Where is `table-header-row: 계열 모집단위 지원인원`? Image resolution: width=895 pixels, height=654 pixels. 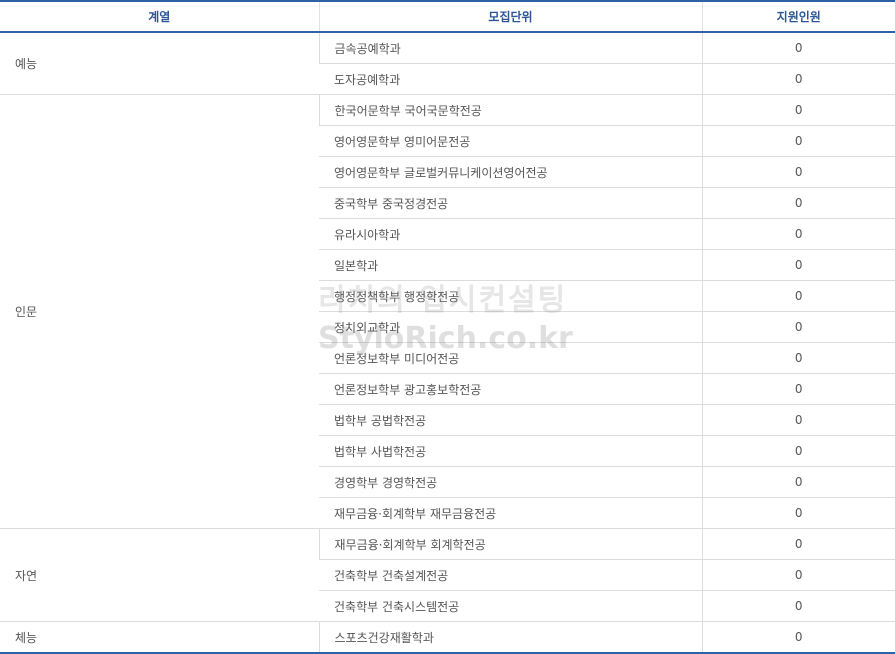
table-header-row: 계열 모집단위 지원인원 is located at coordinates (447, 16).